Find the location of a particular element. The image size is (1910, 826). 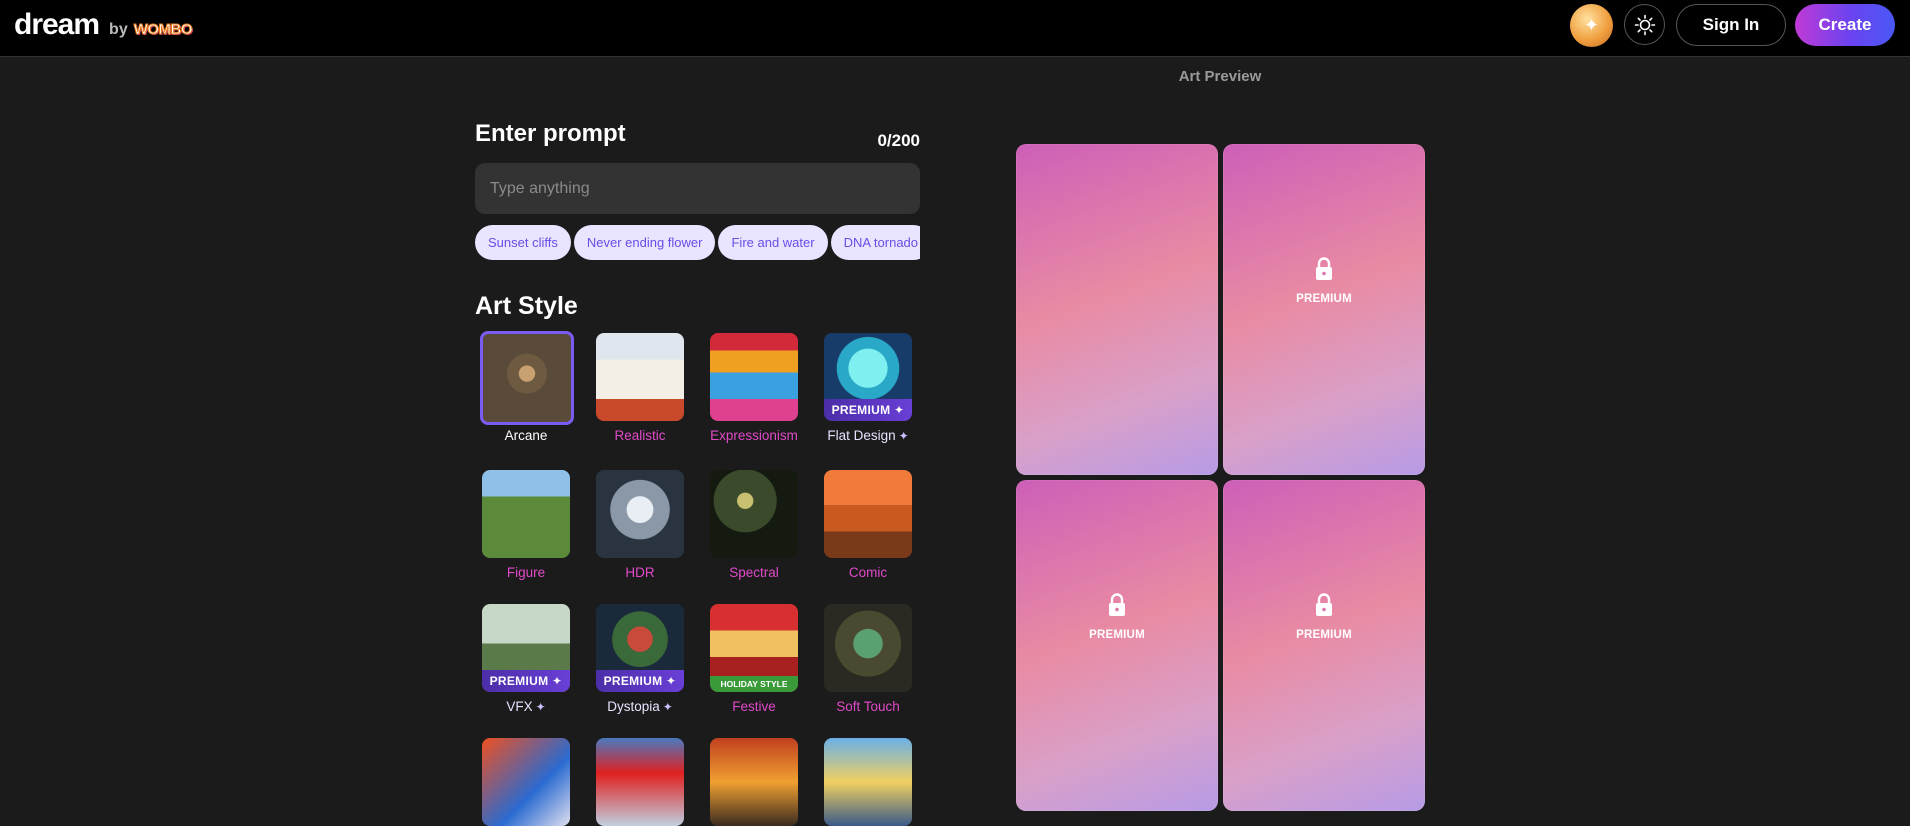

style-thumbnail: HOLIDAY STYLE is located at coordinates (754, 648).